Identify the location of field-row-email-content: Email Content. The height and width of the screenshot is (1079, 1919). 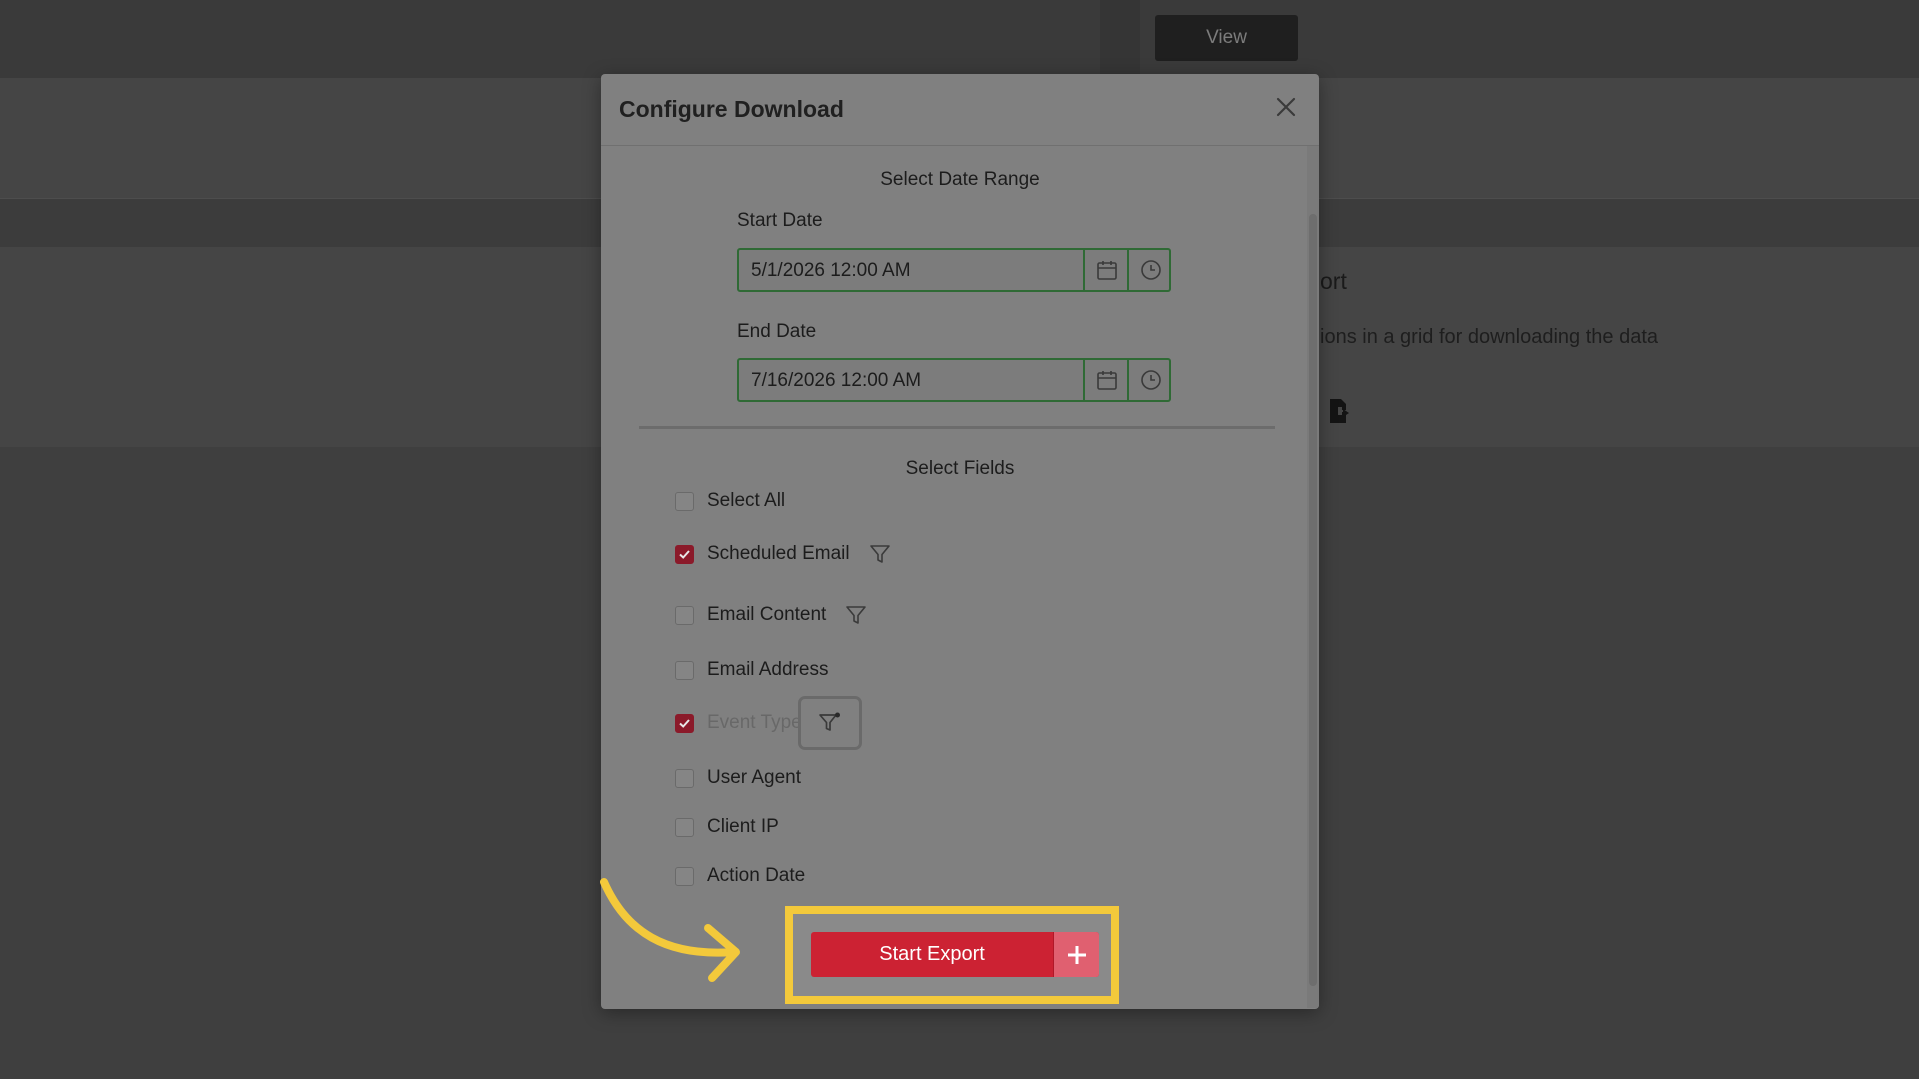
(771, 615).